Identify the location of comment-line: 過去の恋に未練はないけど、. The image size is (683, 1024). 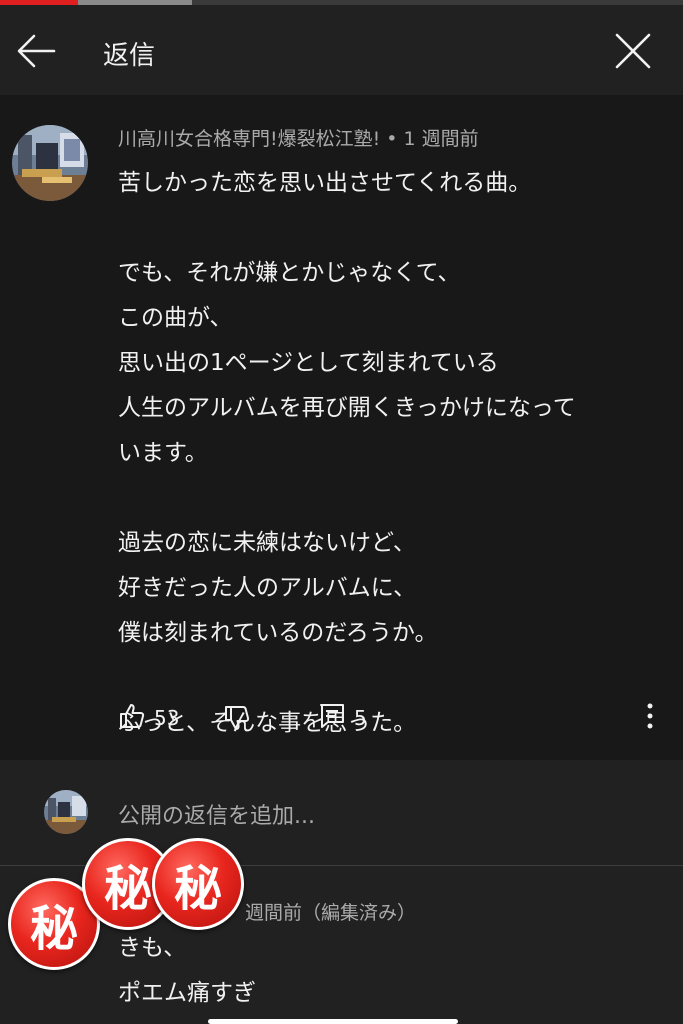
(267, 543).